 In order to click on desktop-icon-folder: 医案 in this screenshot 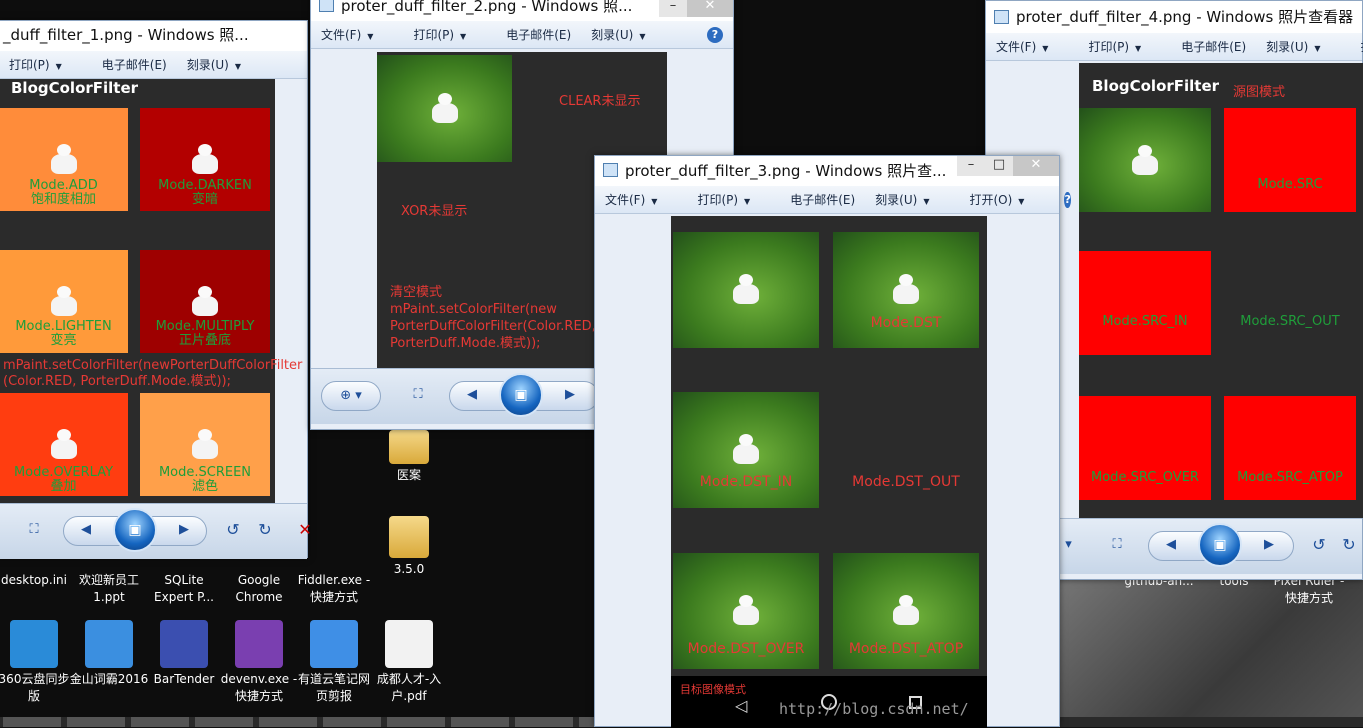, I will do `click(409, 457)`.